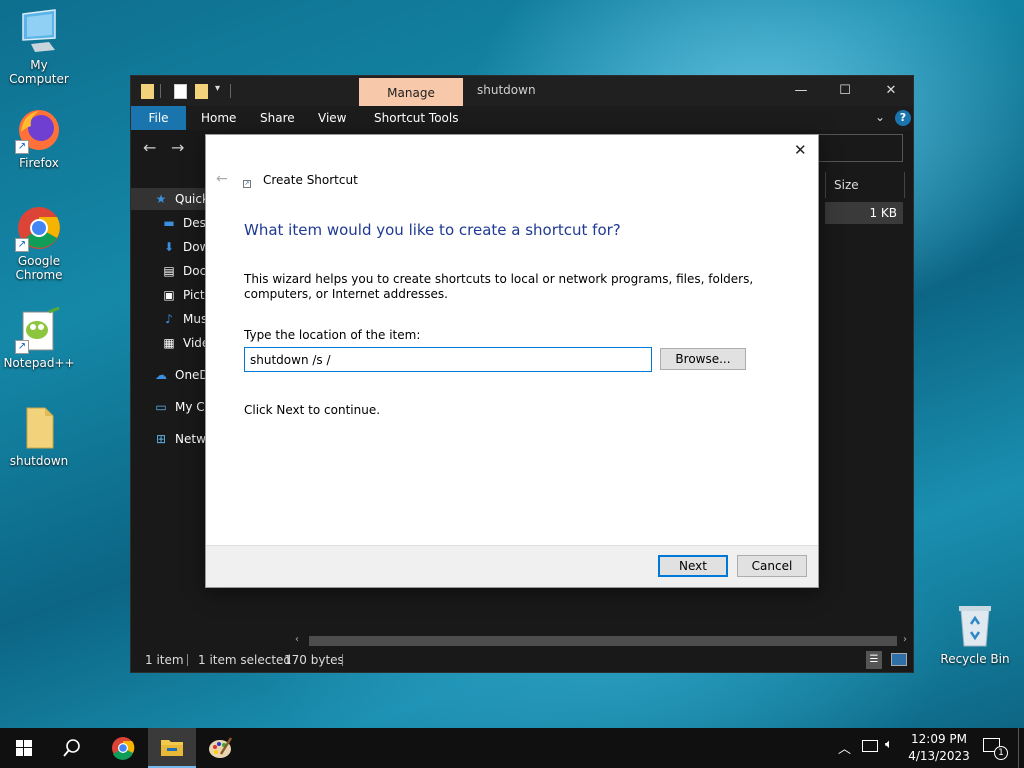  What do you see at coordinates (844, 747) in the screenshot?
I see `show-hidden-icons-icon: ︿` at bounding box center [844, 747].